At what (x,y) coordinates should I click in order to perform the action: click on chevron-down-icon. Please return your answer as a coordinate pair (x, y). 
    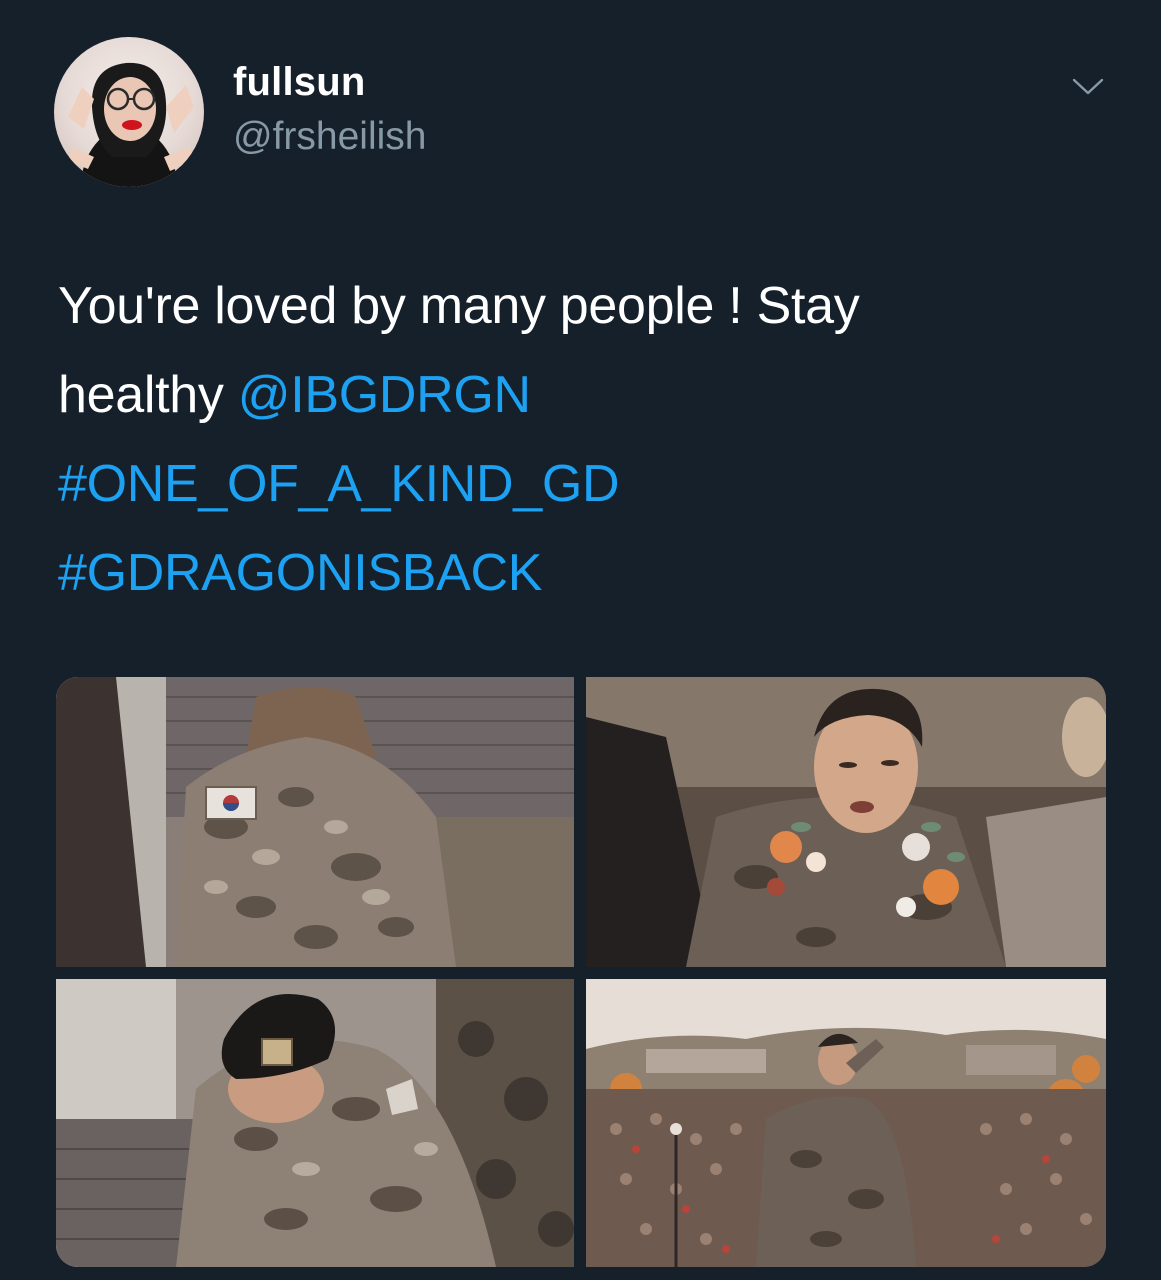
    Looking at the image, I should click on (1088, 86).